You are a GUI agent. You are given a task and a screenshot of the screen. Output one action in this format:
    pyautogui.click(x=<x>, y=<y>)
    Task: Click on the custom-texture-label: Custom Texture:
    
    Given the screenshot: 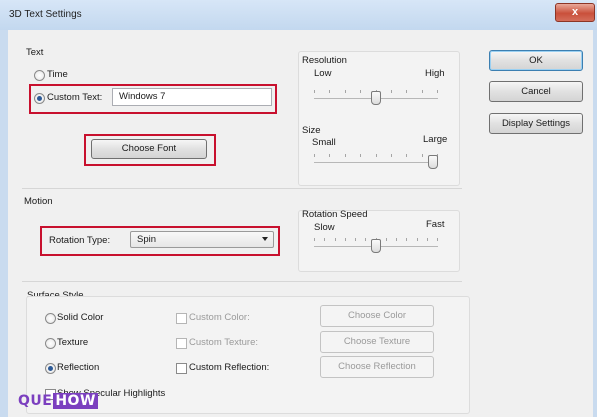 What is the action you would take?
    pyautogui.click(x=223, y=342)
    